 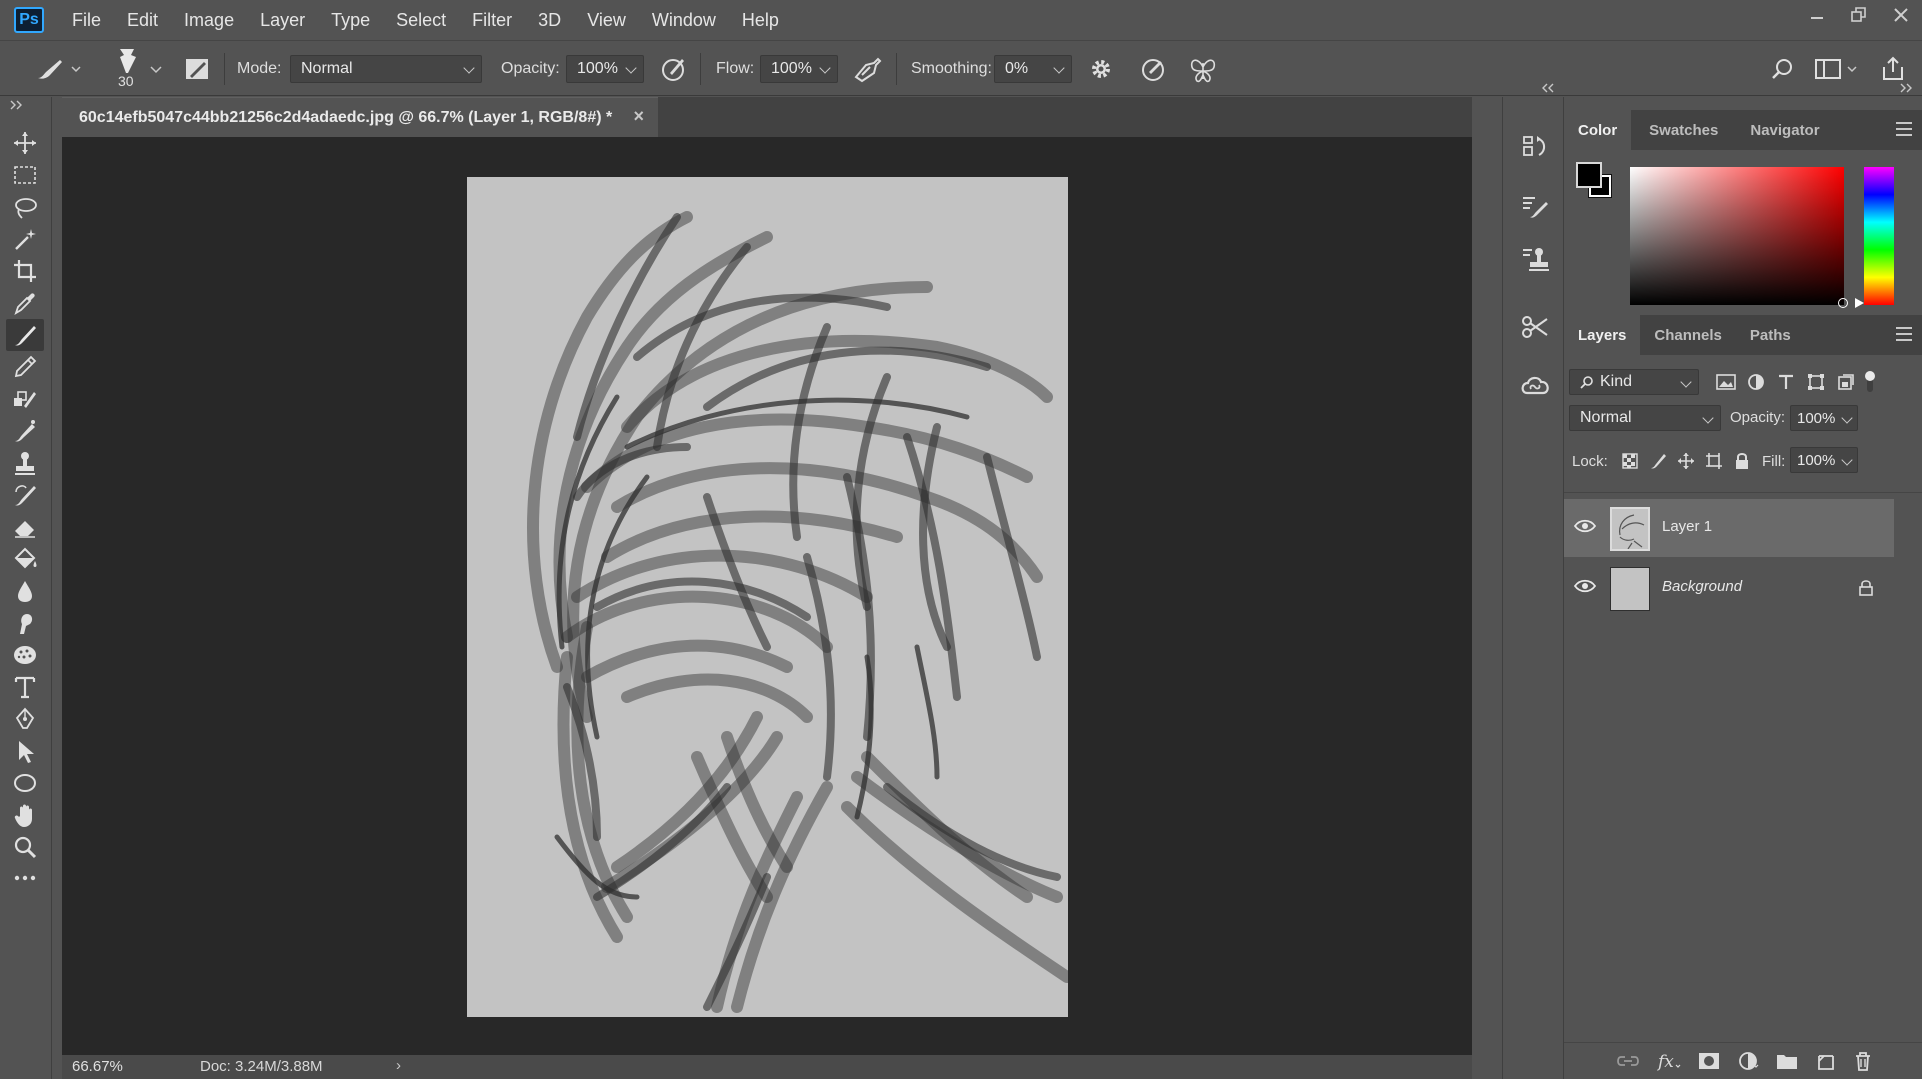 I want to click on trash-icon, so click(x=1863, y=1061).